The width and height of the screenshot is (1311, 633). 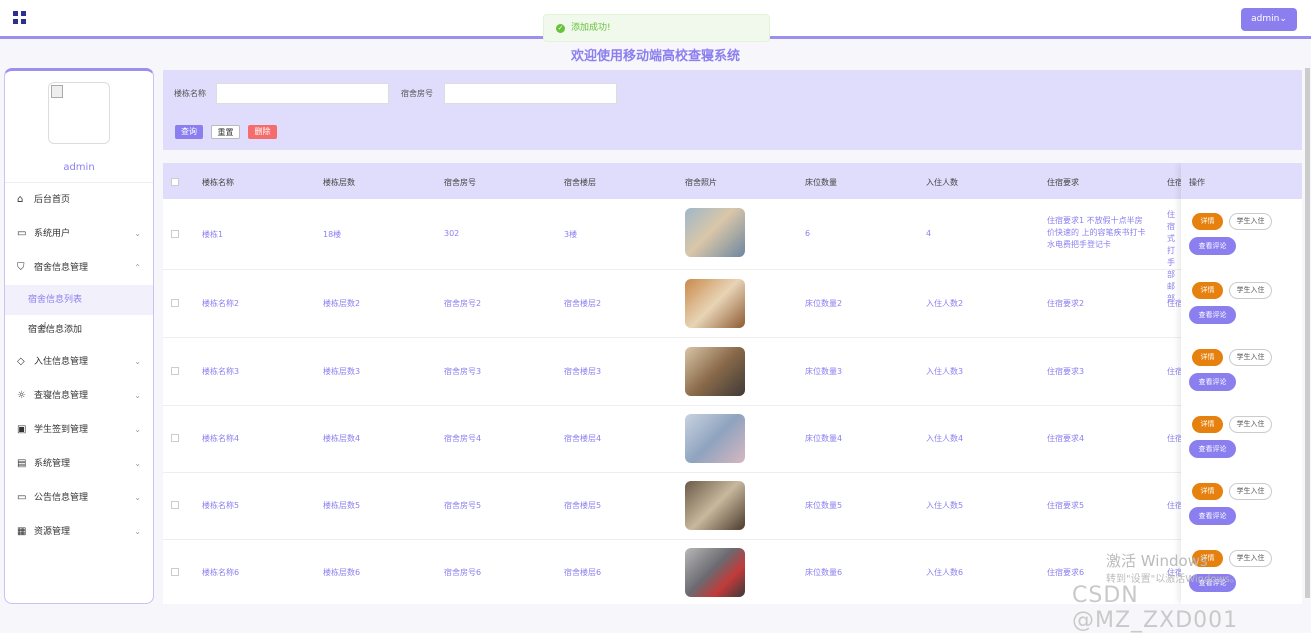 I want to click on sidebar-item-checkin-management: ◇ 入住信息管理 ⌄, so click(x=79, y=362).